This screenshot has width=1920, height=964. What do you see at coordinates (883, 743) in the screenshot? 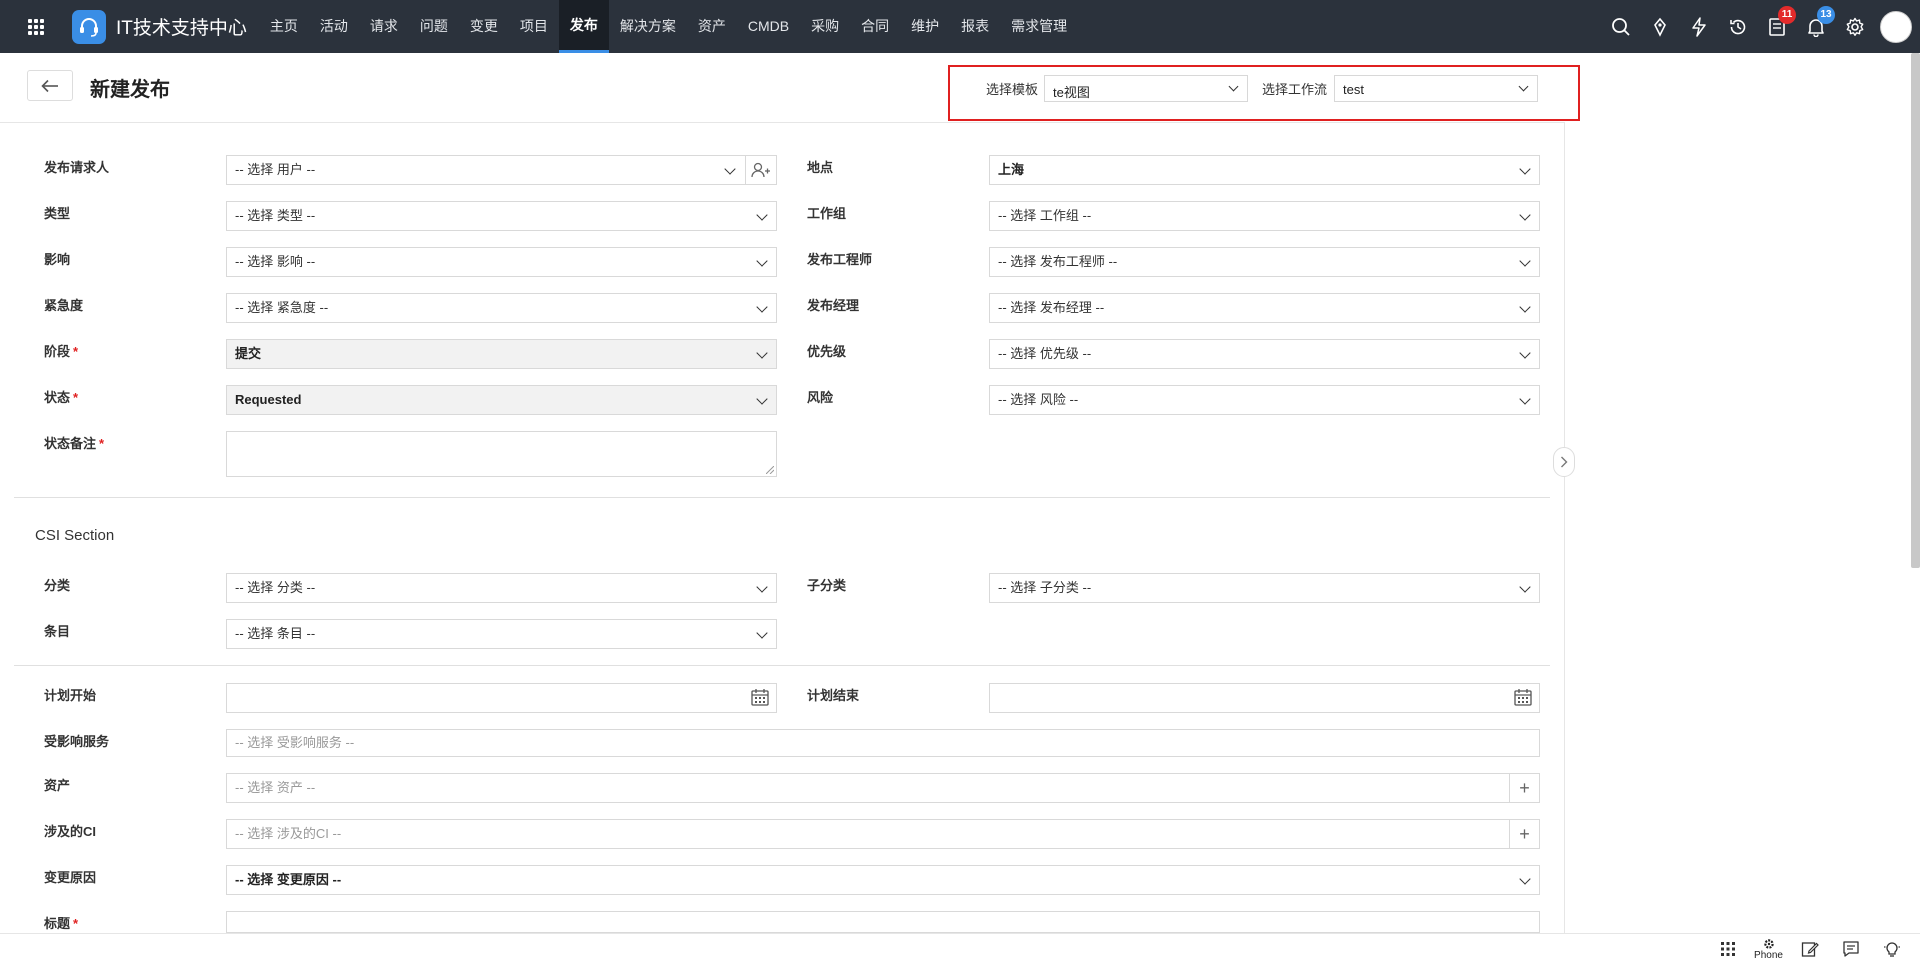
I see `services-input: -- 选择 受影响服务 --` at bounding box center [883, 743].